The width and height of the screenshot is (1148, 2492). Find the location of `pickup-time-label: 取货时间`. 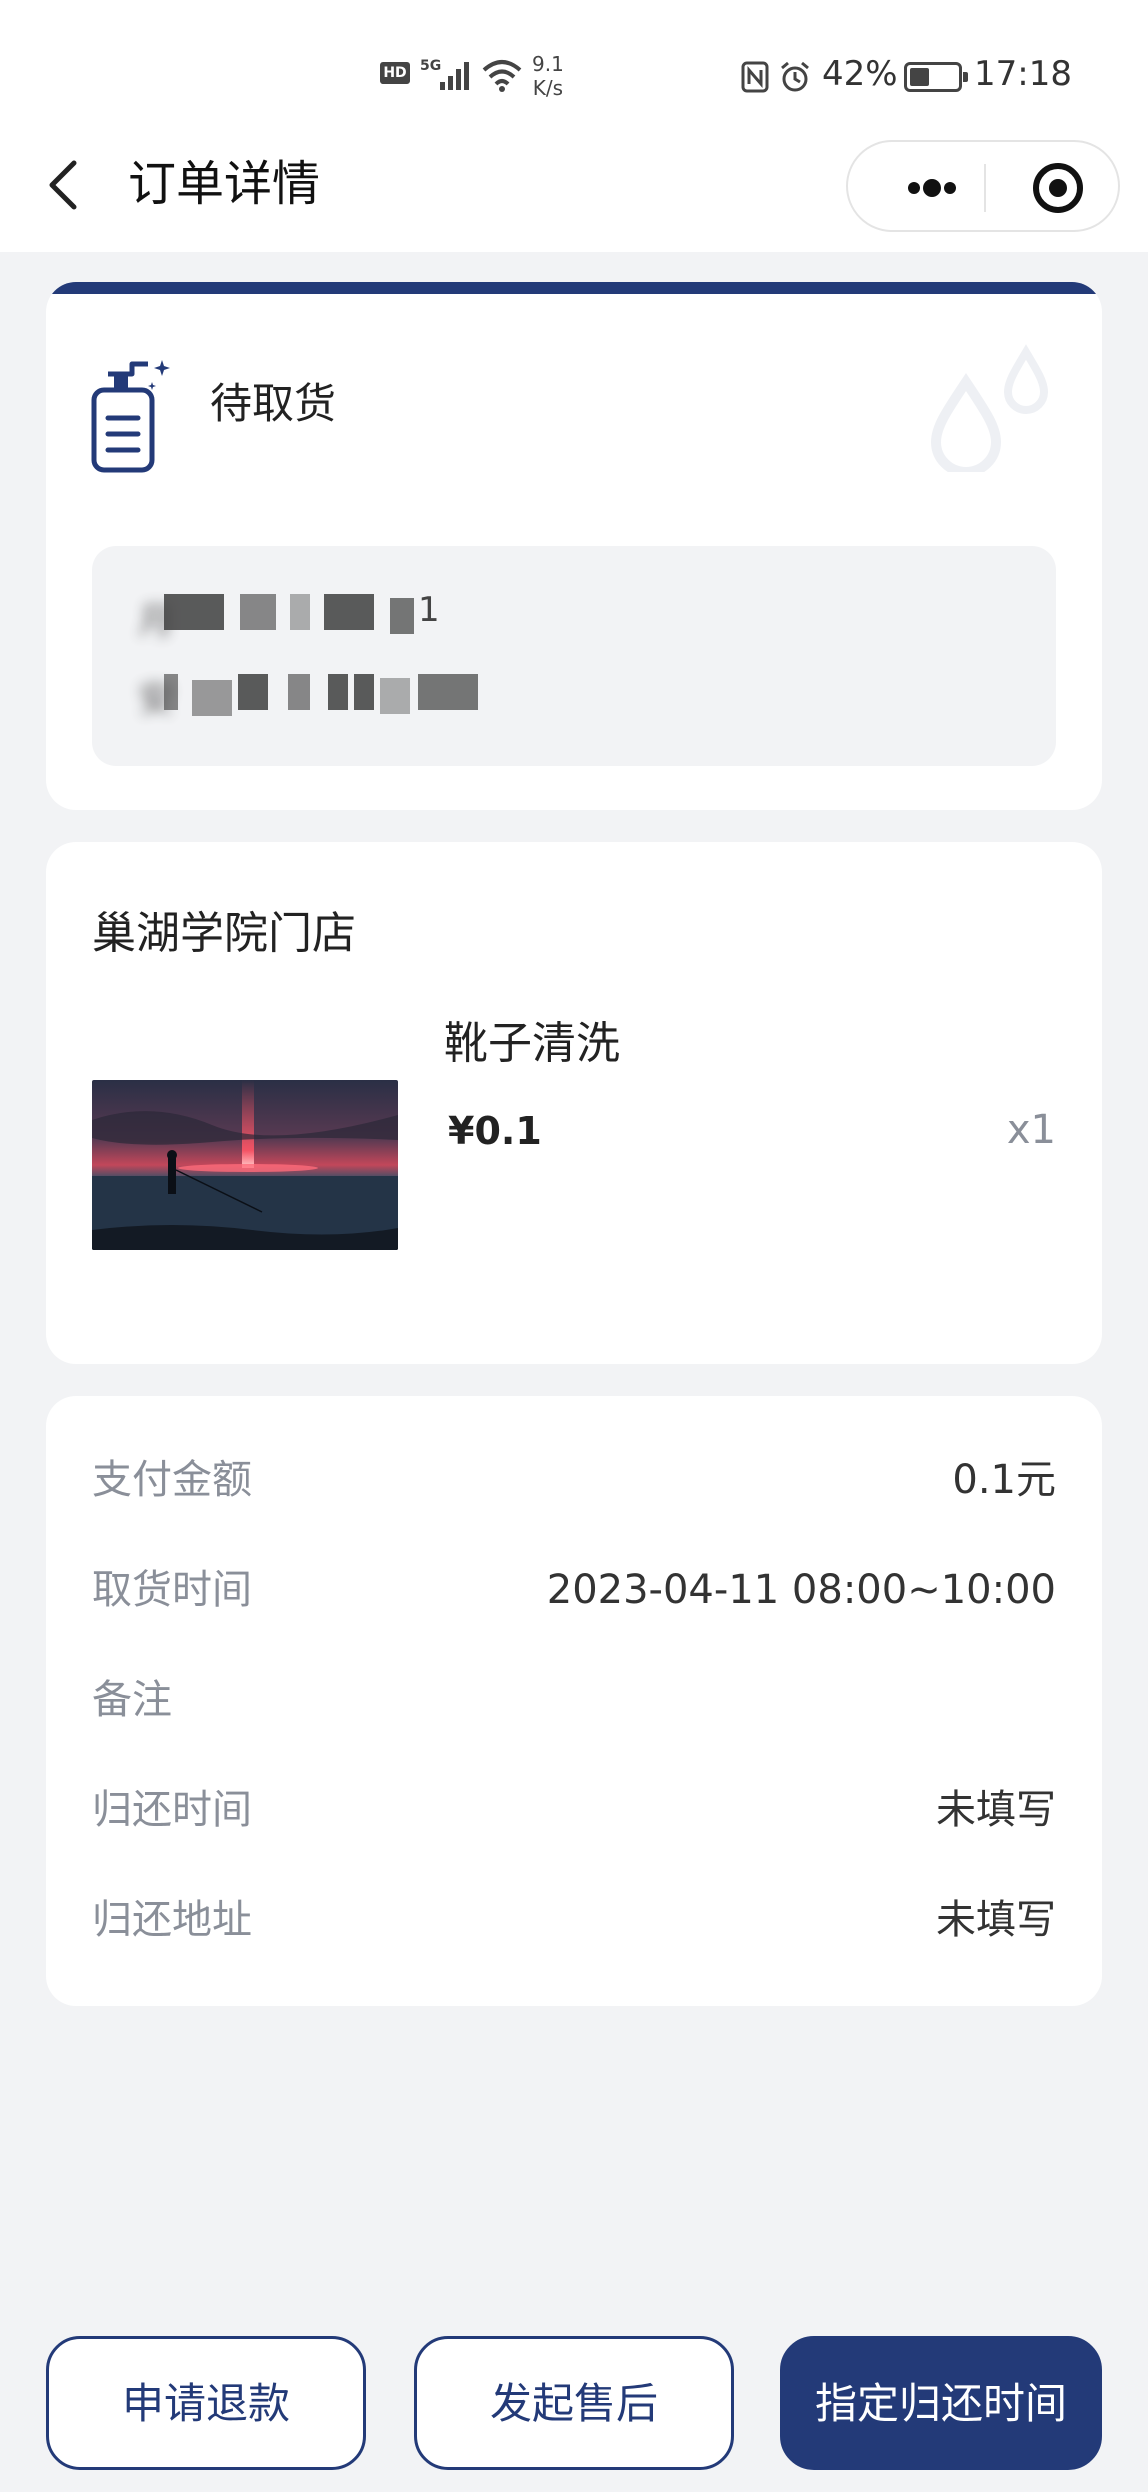

pickup-time-label: 取货时间 is located at coordinates (172, 1590).